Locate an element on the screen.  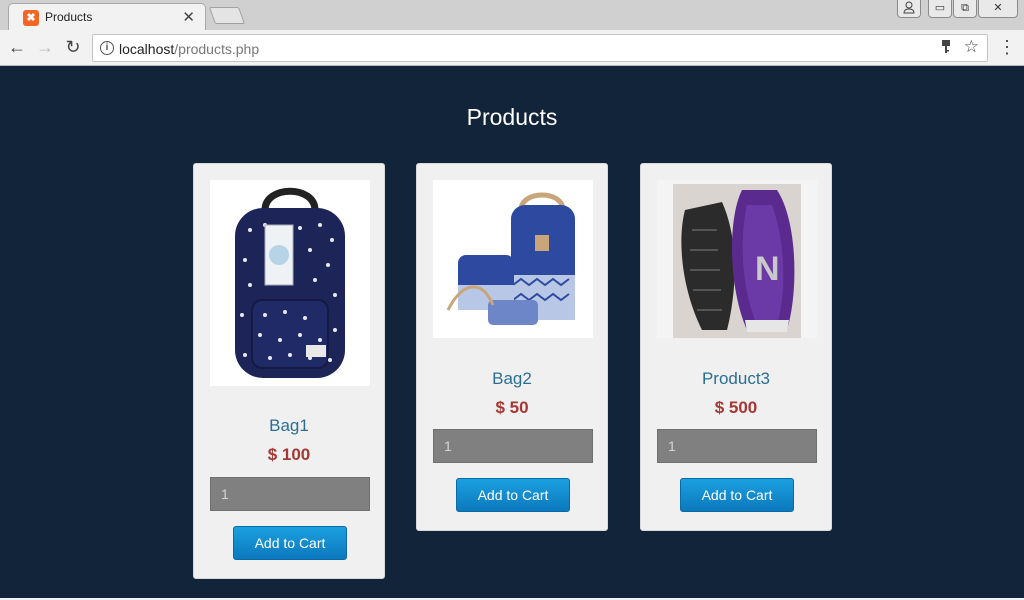
product-name: Product3 is located at coordinates (736, 378).